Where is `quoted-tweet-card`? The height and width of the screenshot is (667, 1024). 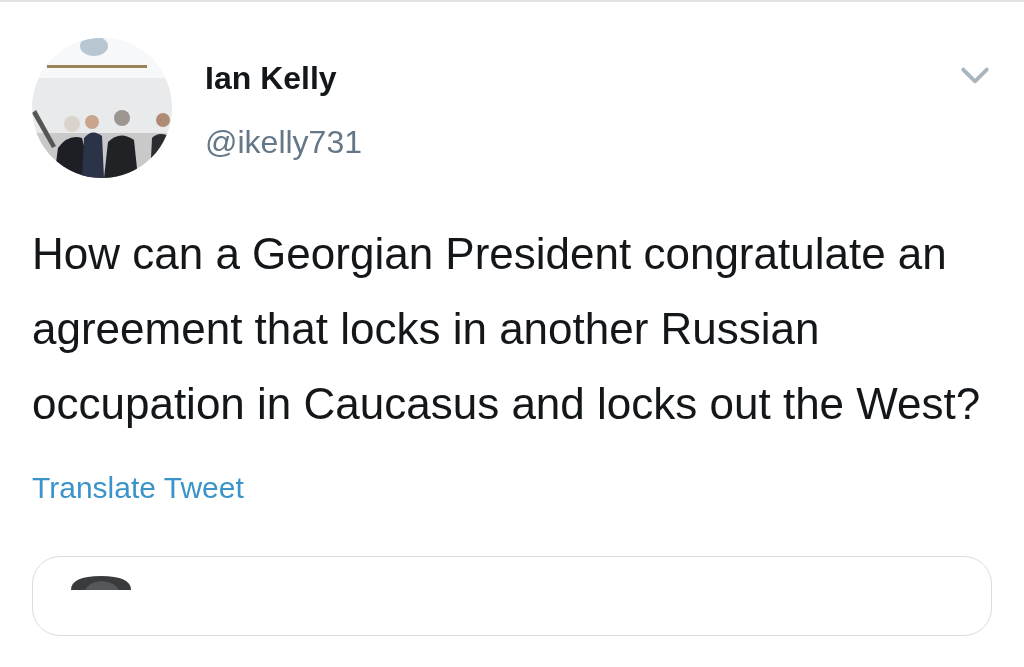 quoted-tweet-card is located at coordinates (512, 596).